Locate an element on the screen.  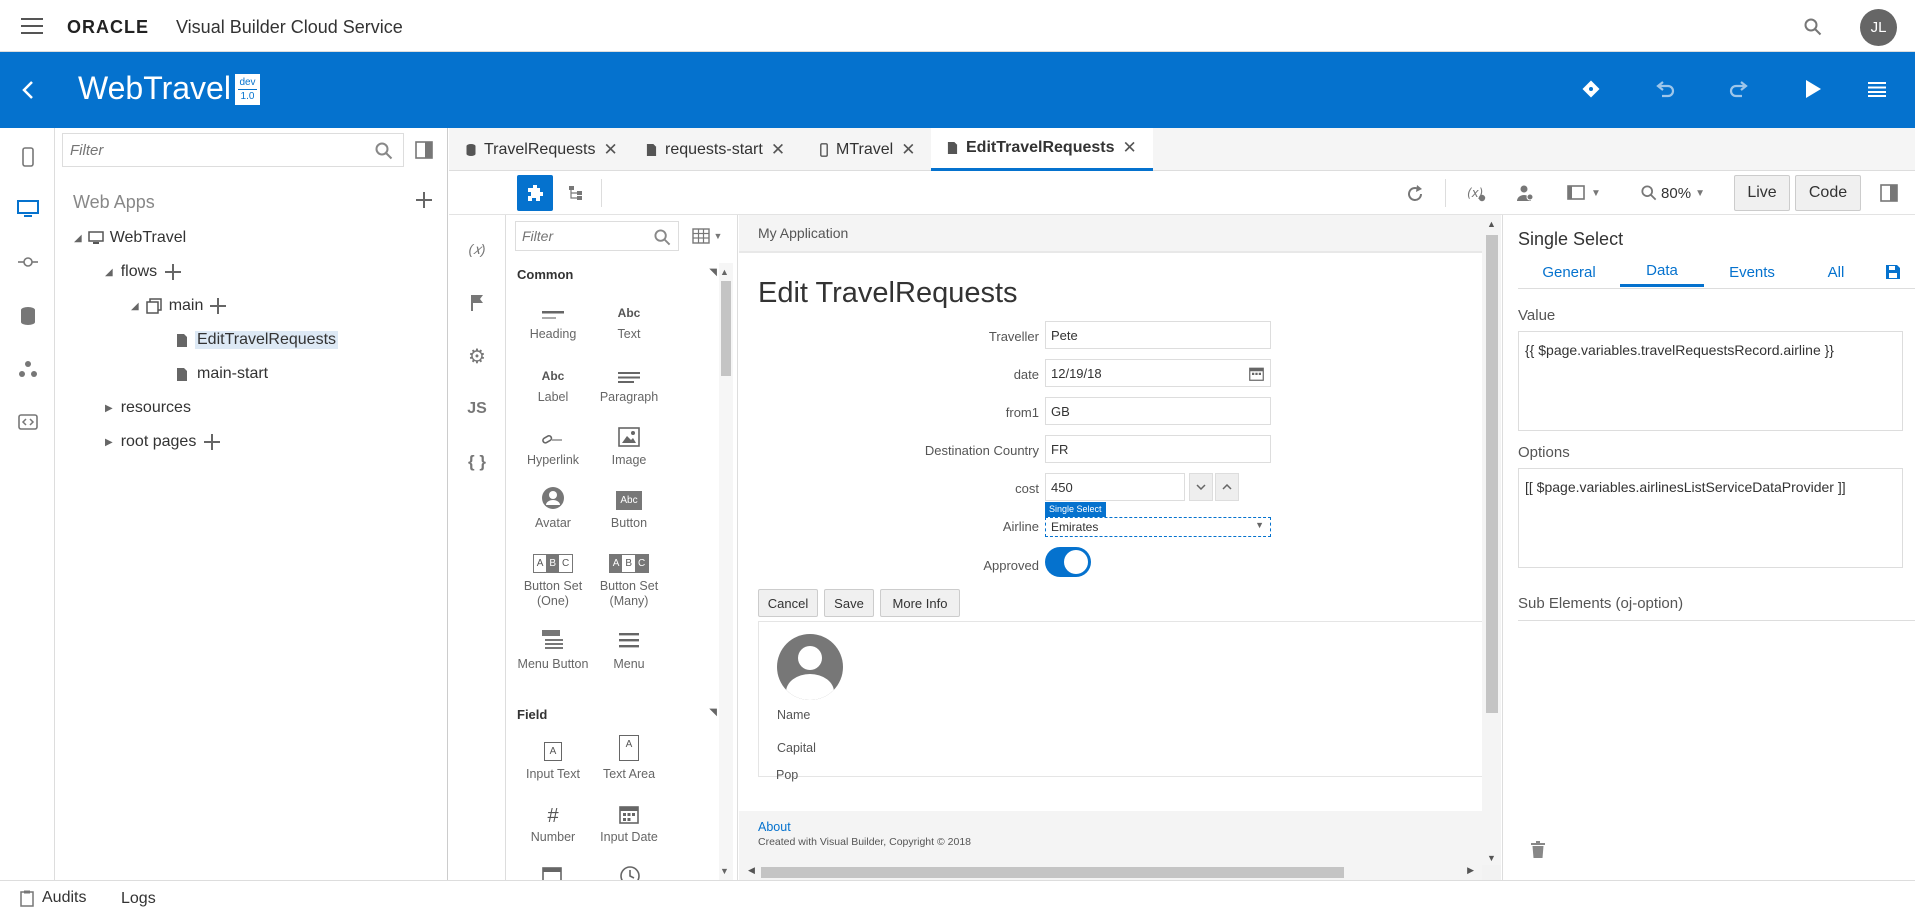
palette-item-menu-button: Menu Button is located at coordinates (553, 648).